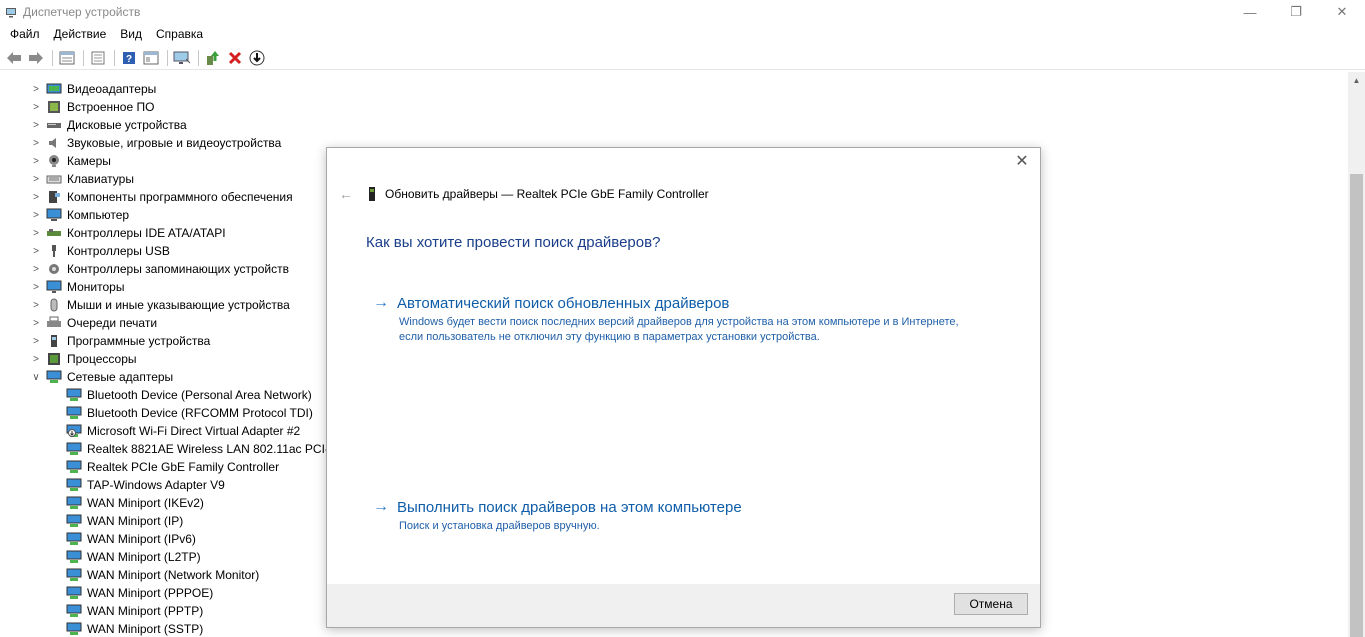 The image size is (1365, 637). What do you see at coordinates (146, 233) in the screenshot?
I see `tree-category-label: Контроллеры IDE ATA/ATAPI` at bounding box center [146, 233].